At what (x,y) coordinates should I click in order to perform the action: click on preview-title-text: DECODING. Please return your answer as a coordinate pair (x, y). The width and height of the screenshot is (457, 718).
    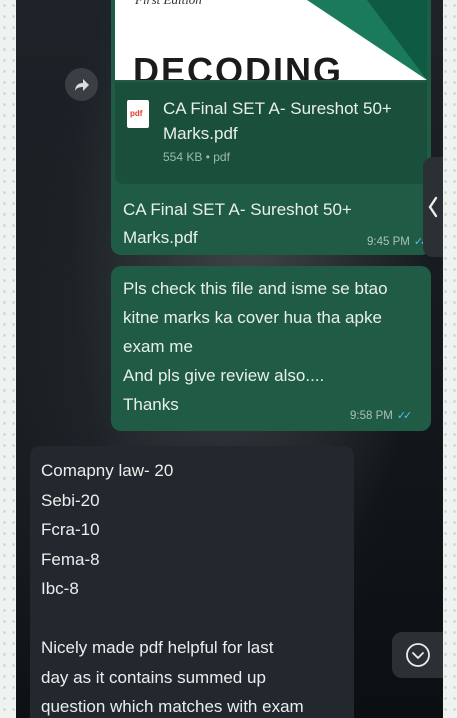
    Looking at the image, I should click on (238, 65).